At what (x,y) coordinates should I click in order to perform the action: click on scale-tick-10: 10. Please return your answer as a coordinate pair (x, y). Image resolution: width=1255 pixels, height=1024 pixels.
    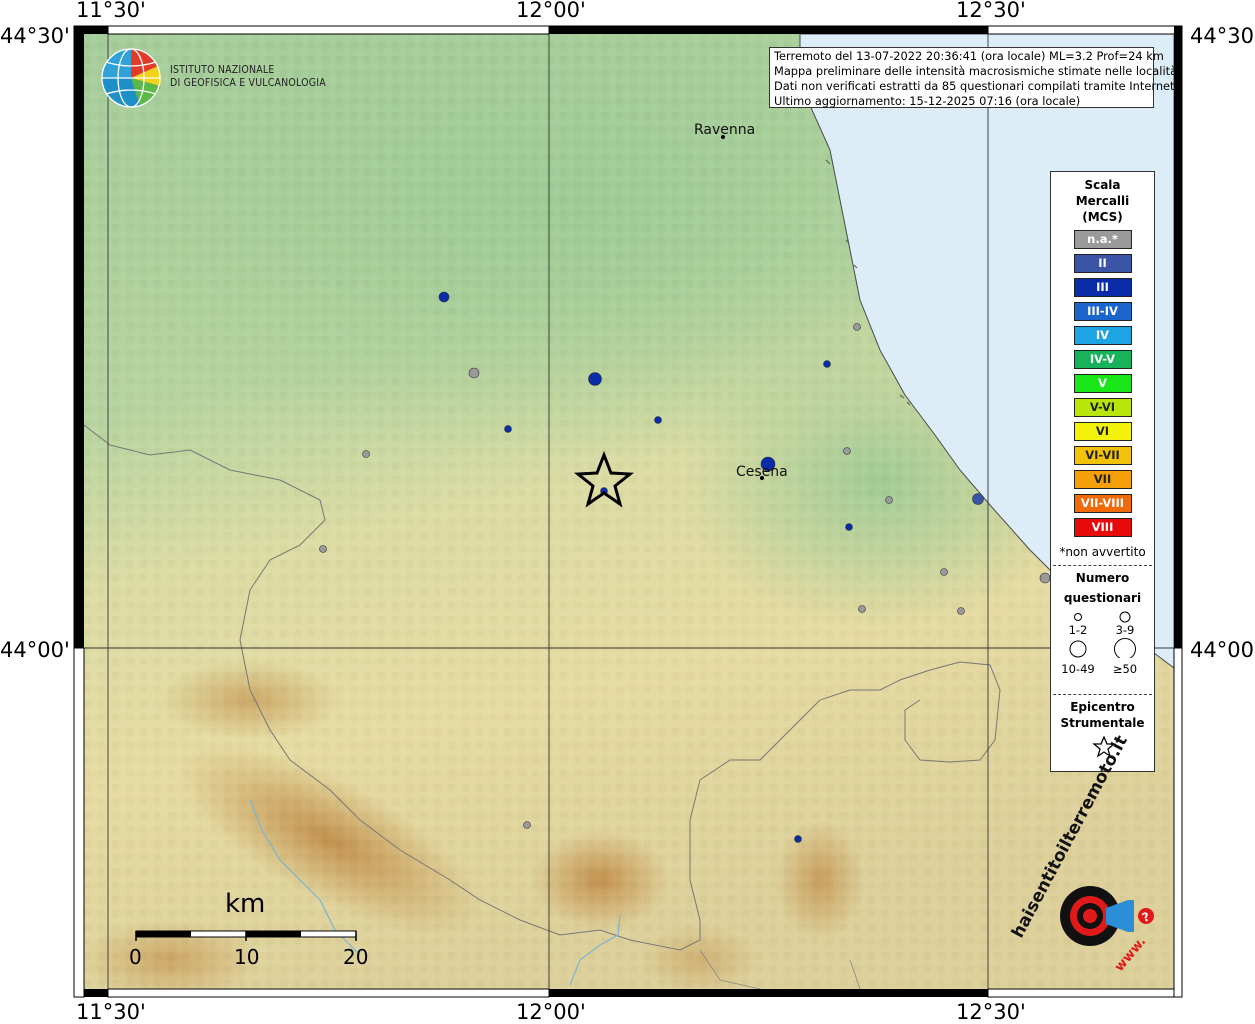
    Looking at the image, I should click on (247, 957).